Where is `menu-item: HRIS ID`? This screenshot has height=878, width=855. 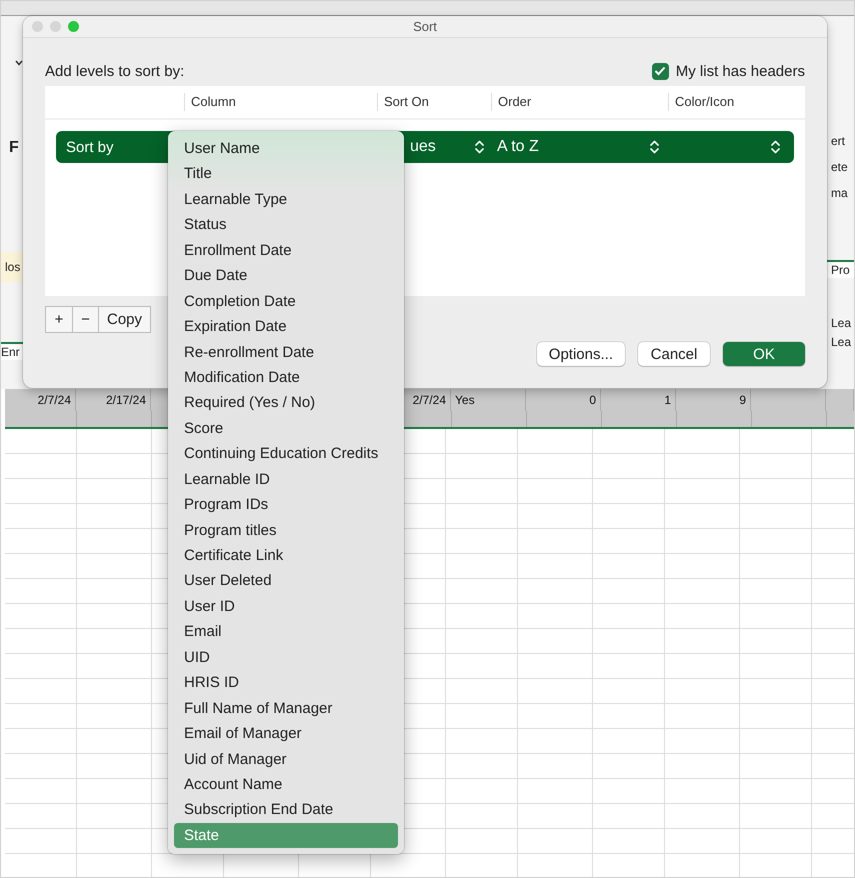 menu-item: HRIS ID is located at coordinates (286, 683).